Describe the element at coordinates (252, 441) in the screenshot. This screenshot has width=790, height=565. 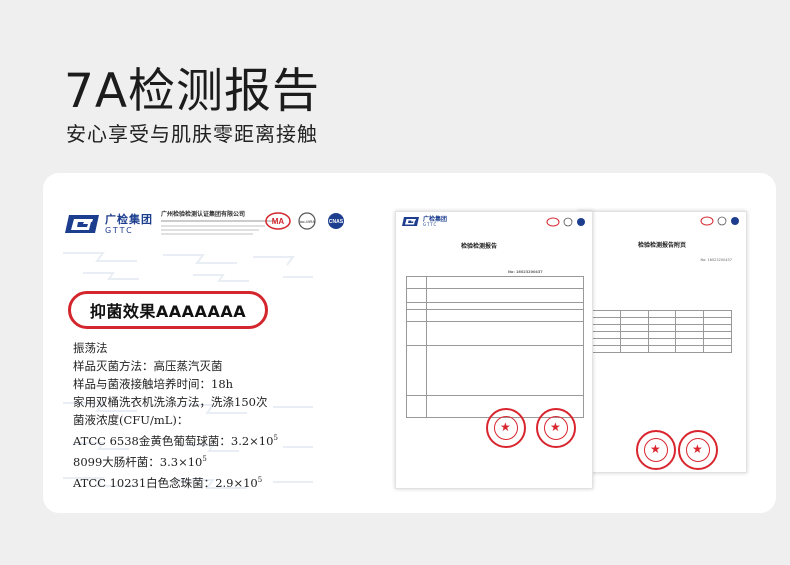
I see `strain-value: 3.2×10` at that location.